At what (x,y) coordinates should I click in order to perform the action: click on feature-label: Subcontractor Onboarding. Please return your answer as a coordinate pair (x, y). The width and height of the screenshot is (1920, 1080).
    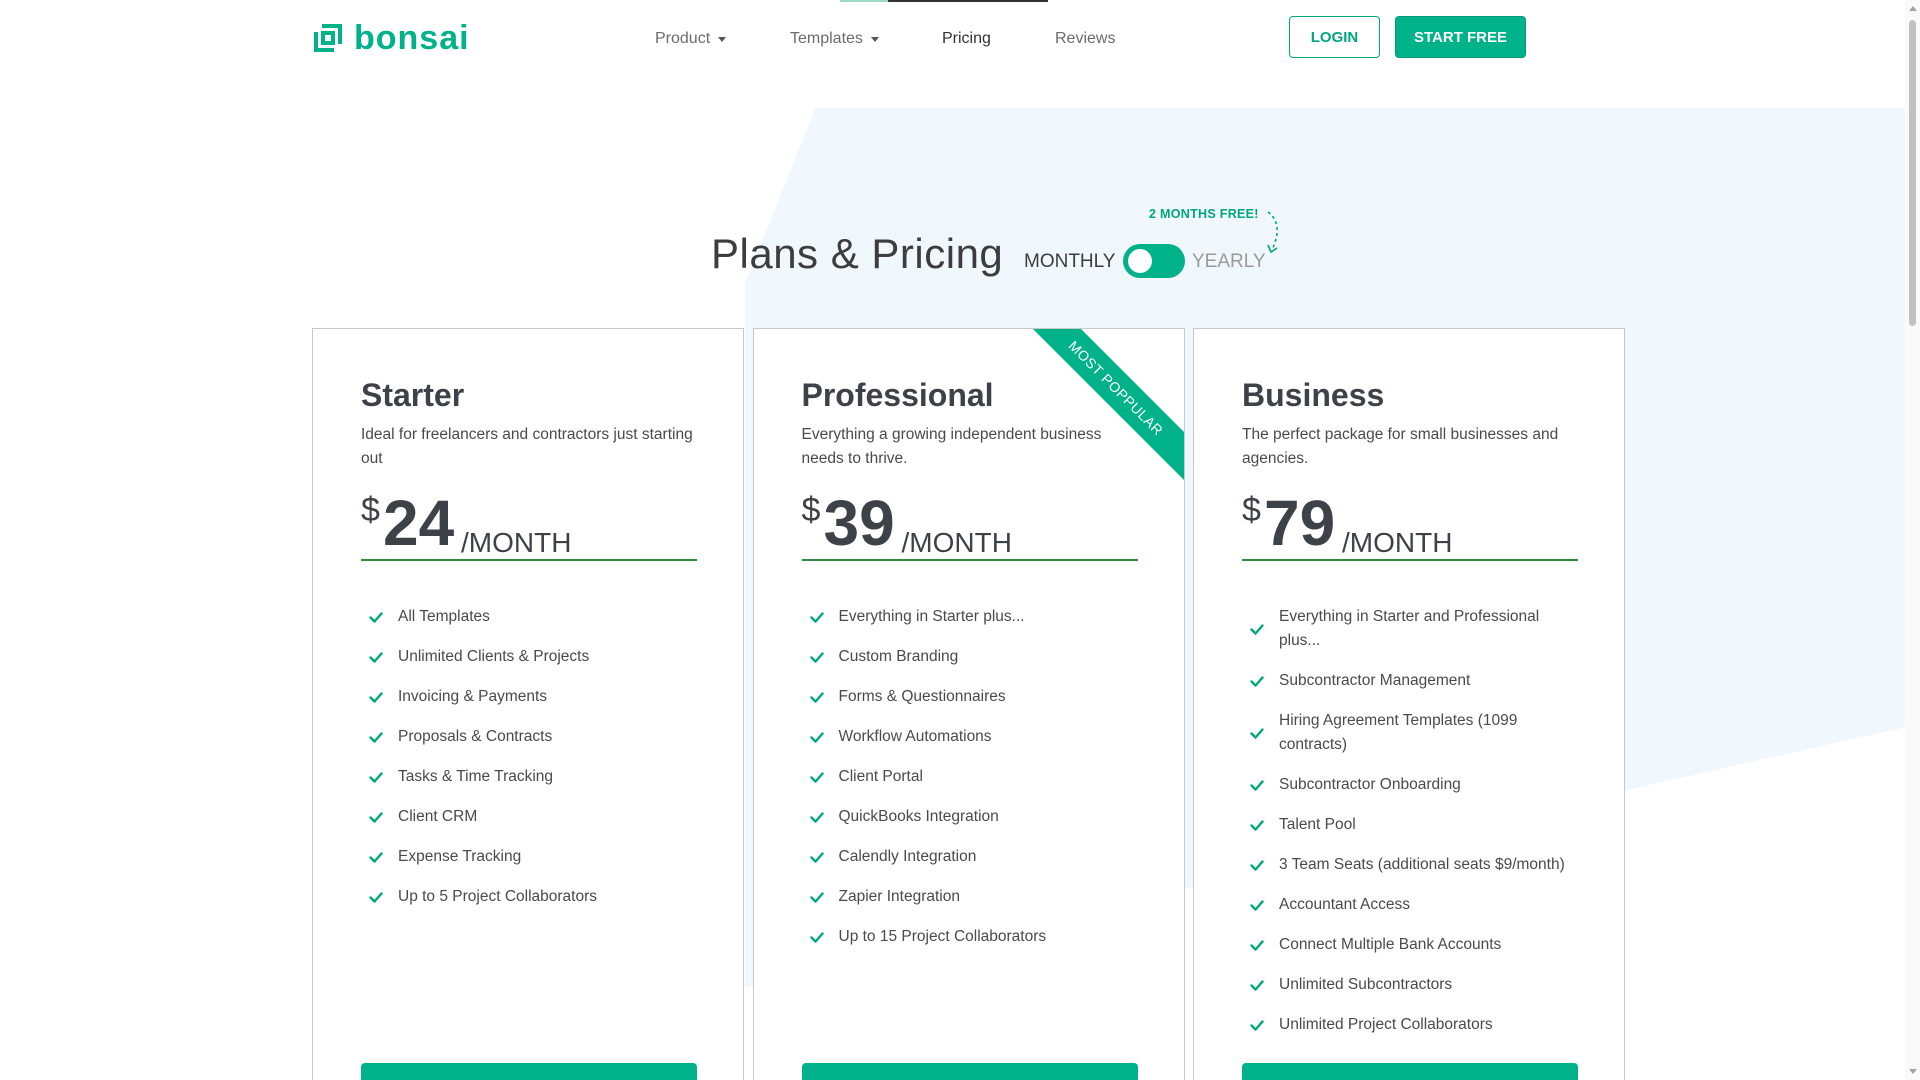
    Looking at the image, I should click on (1370, 784).